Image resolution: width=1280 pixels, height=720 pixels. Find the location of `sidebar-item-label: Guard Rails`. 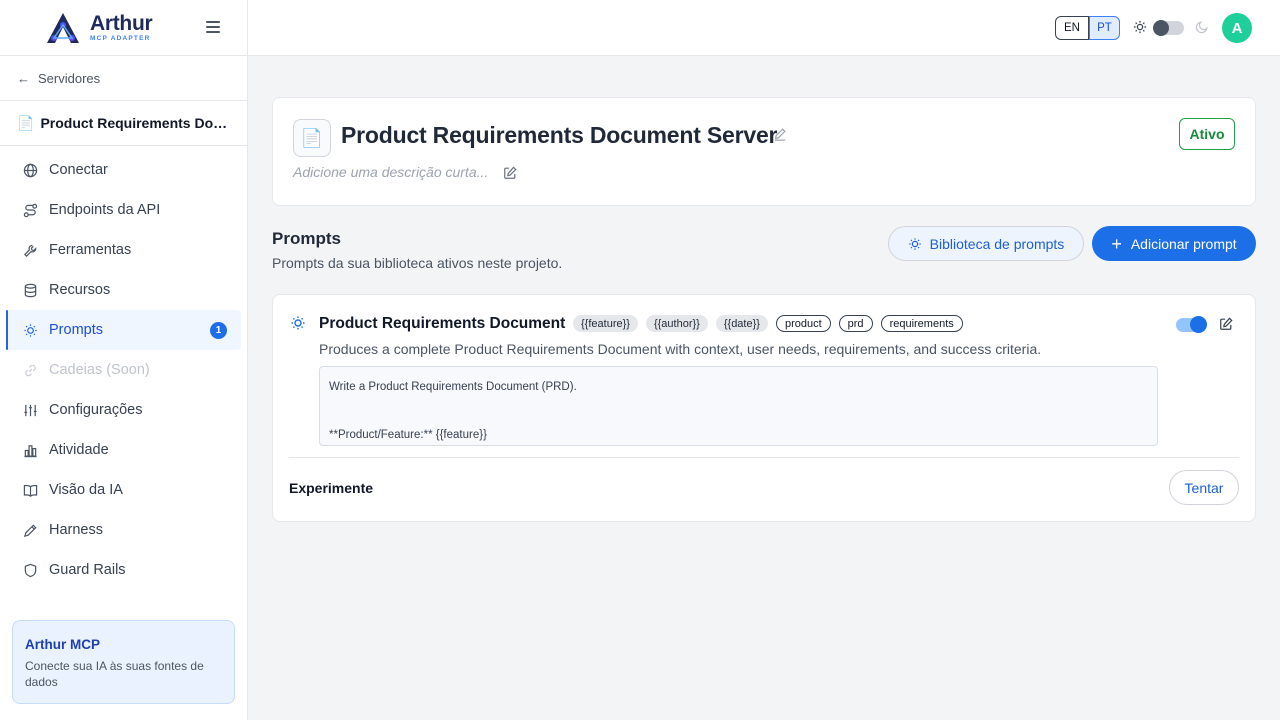

sidebar-item-label: Guard Rails is located at coordinates (87, 570).